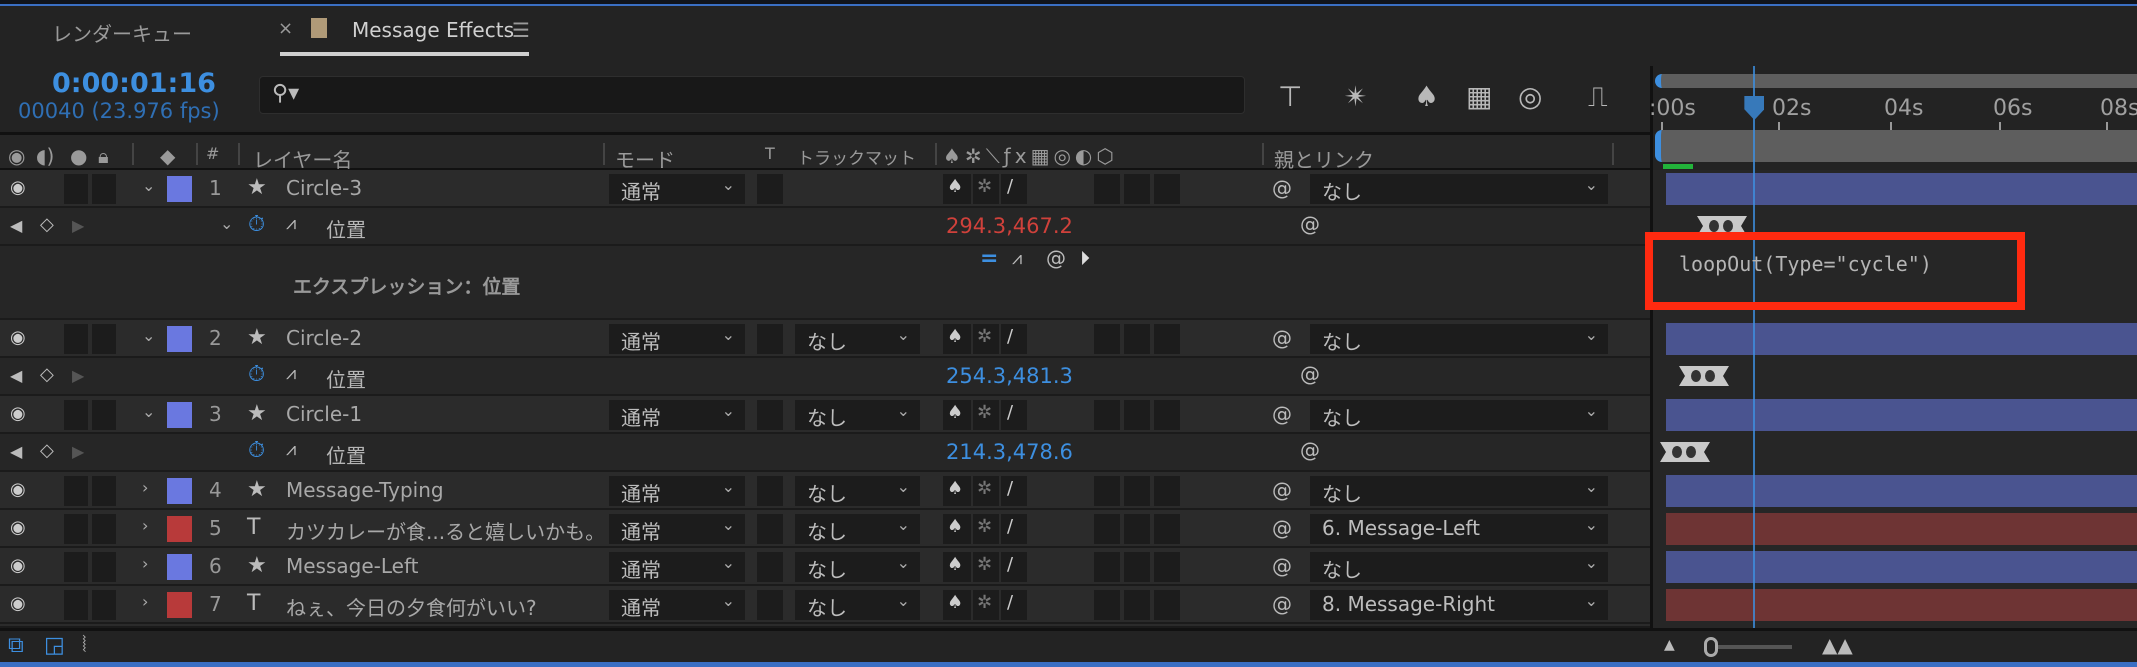 The height and width of the screenshot is (667, 2137). What do you see at coordinates (989, 258) in the screenshot?
I see `expression-enable-icon: =` at bounding box center [989, 258].